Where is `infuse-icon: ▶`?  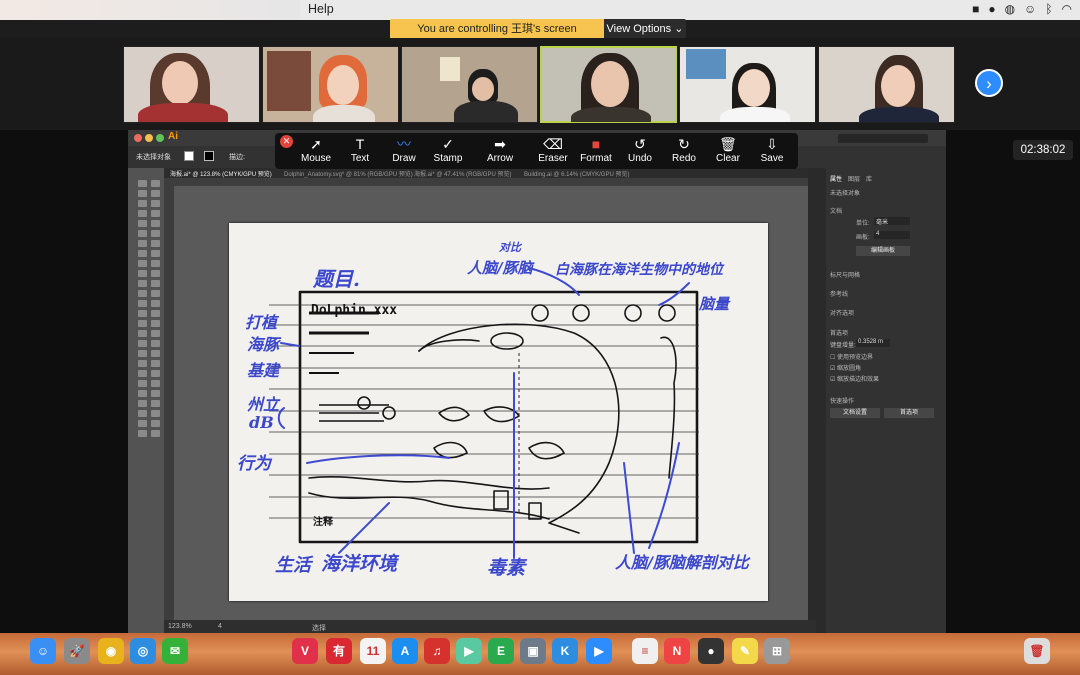
infuse-icon: ▶ is located at coordinates (469, 651).